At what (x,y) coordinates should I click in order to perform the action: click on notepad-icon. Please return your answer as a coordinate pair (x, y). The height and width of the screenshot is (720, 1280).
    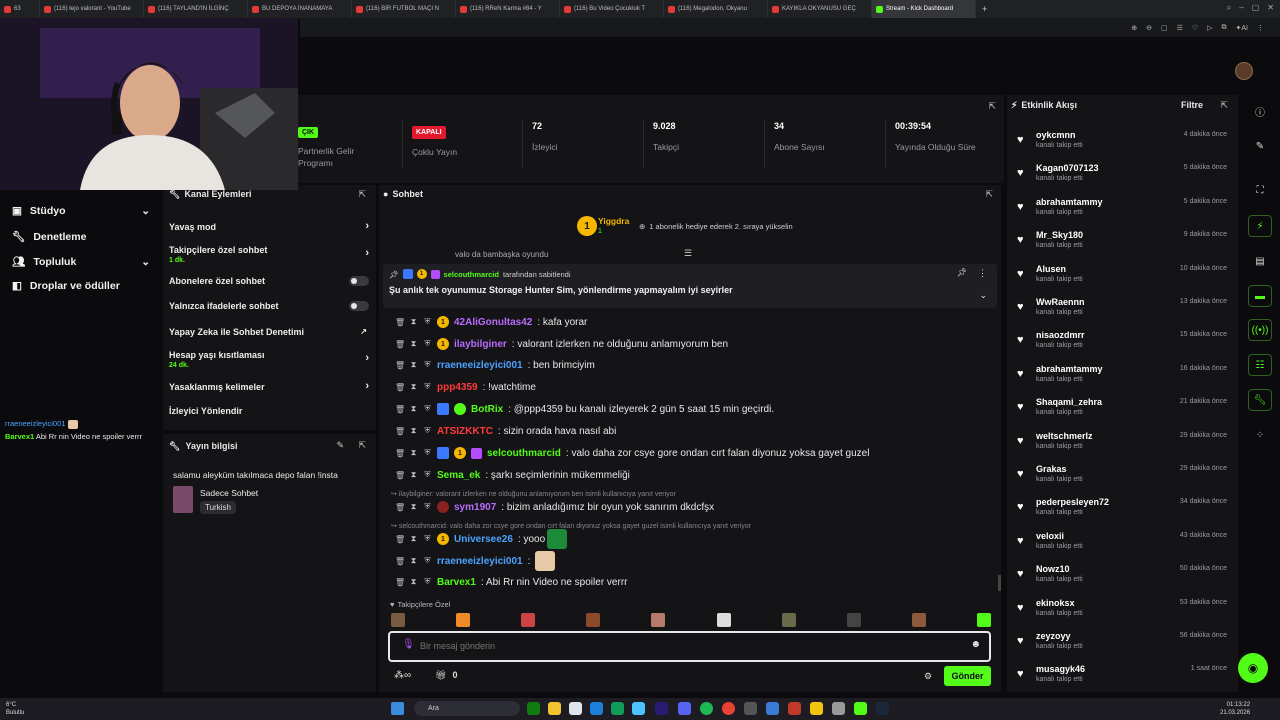
    Looking at the image, I should click on (575, 708).